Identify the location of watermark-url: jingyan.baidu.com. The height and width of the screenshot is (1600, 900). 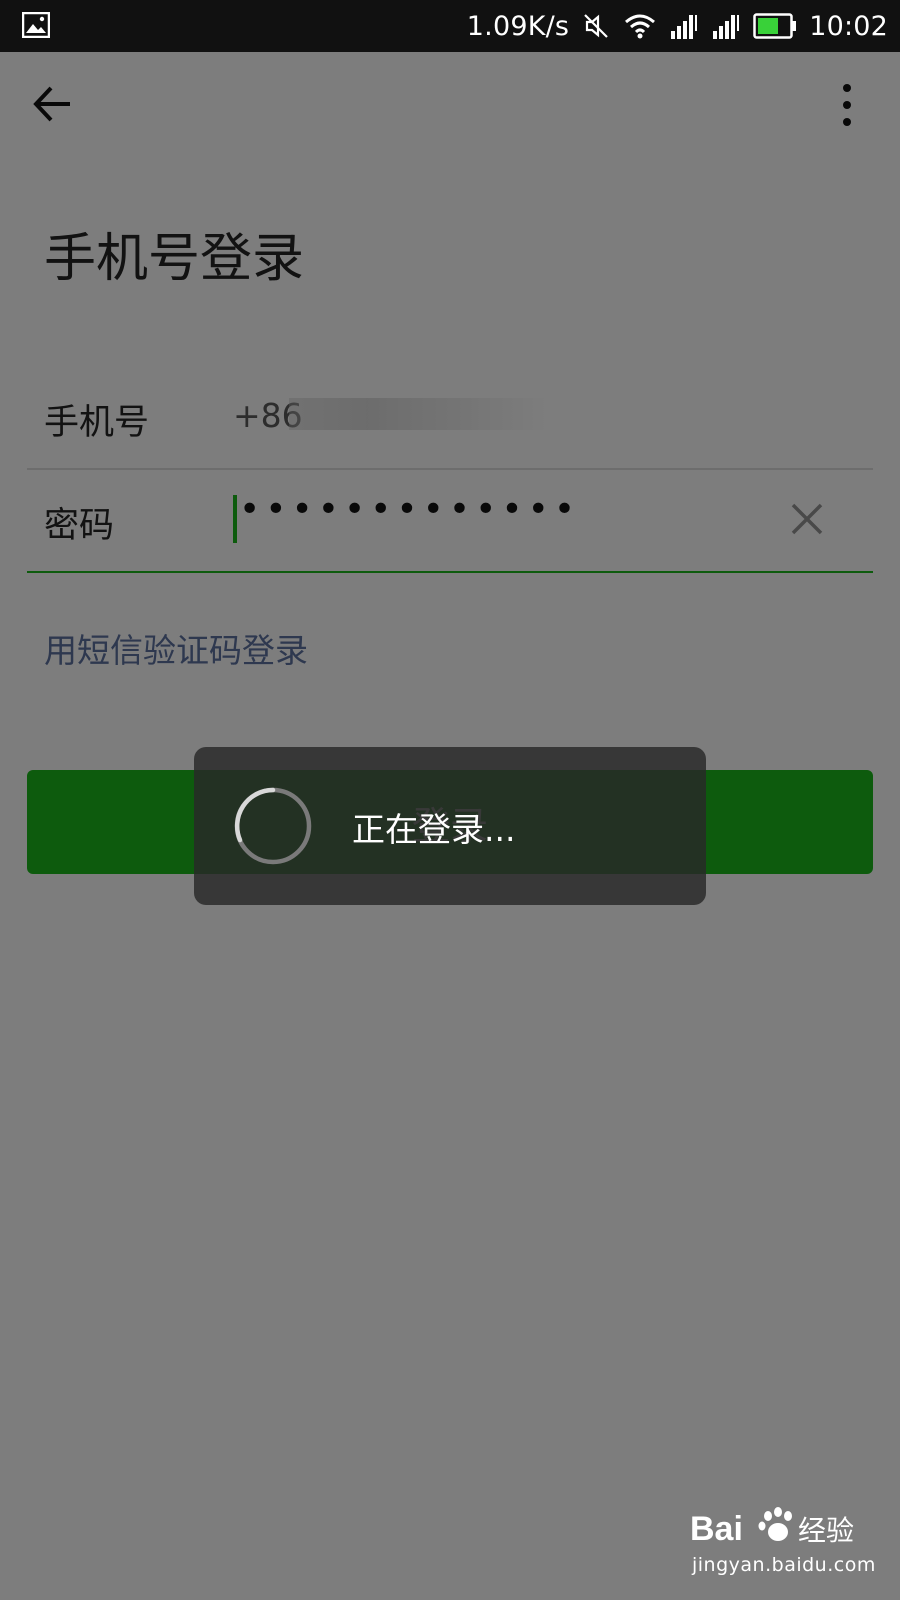
(784, 1565).